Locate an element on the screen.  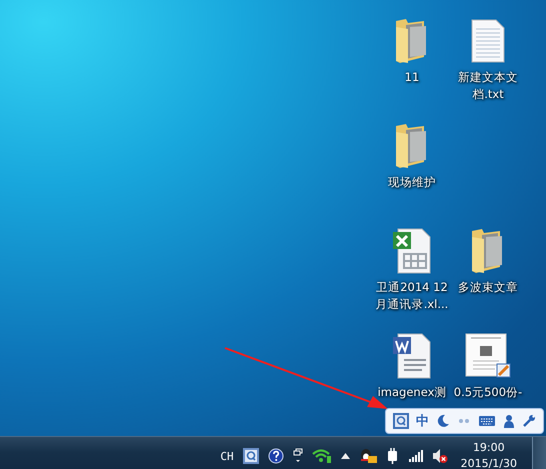
show-hidden-icons-icon is located at coordinates (345, 456).